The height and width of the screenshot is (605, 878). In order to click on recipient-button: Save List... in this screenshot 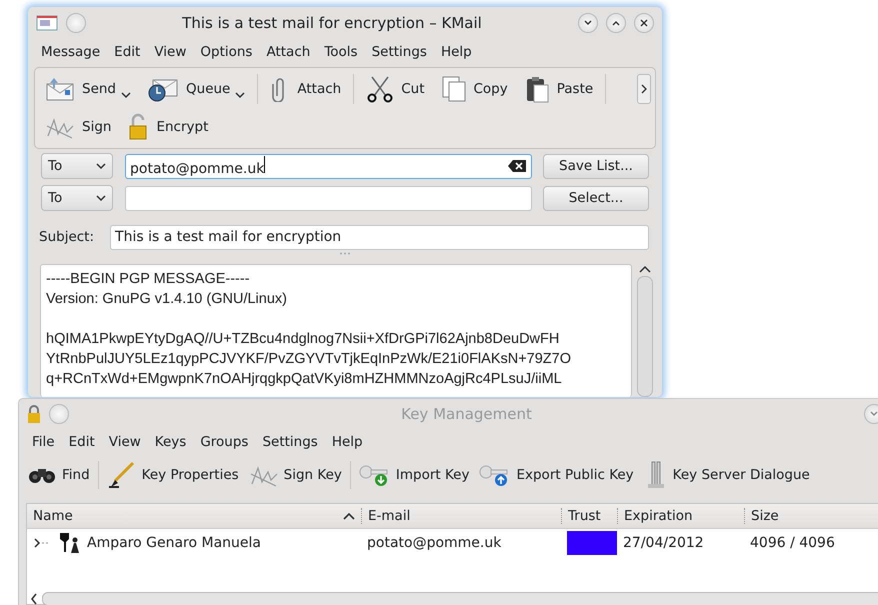, I will do `click(596, 166)`.